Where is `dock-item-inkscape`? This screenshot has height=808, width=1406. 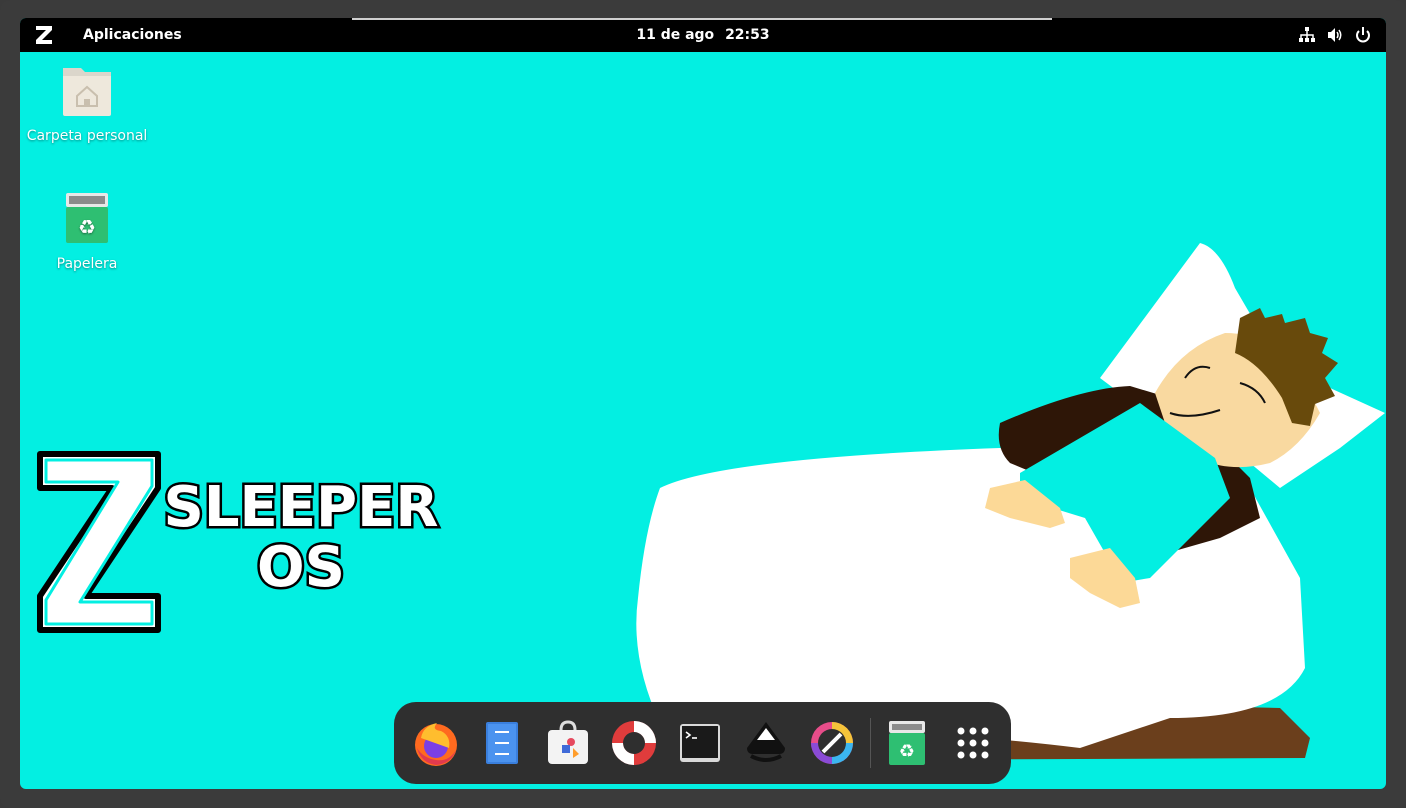 dock-item-inkscape is located at coordinates (766, 743).